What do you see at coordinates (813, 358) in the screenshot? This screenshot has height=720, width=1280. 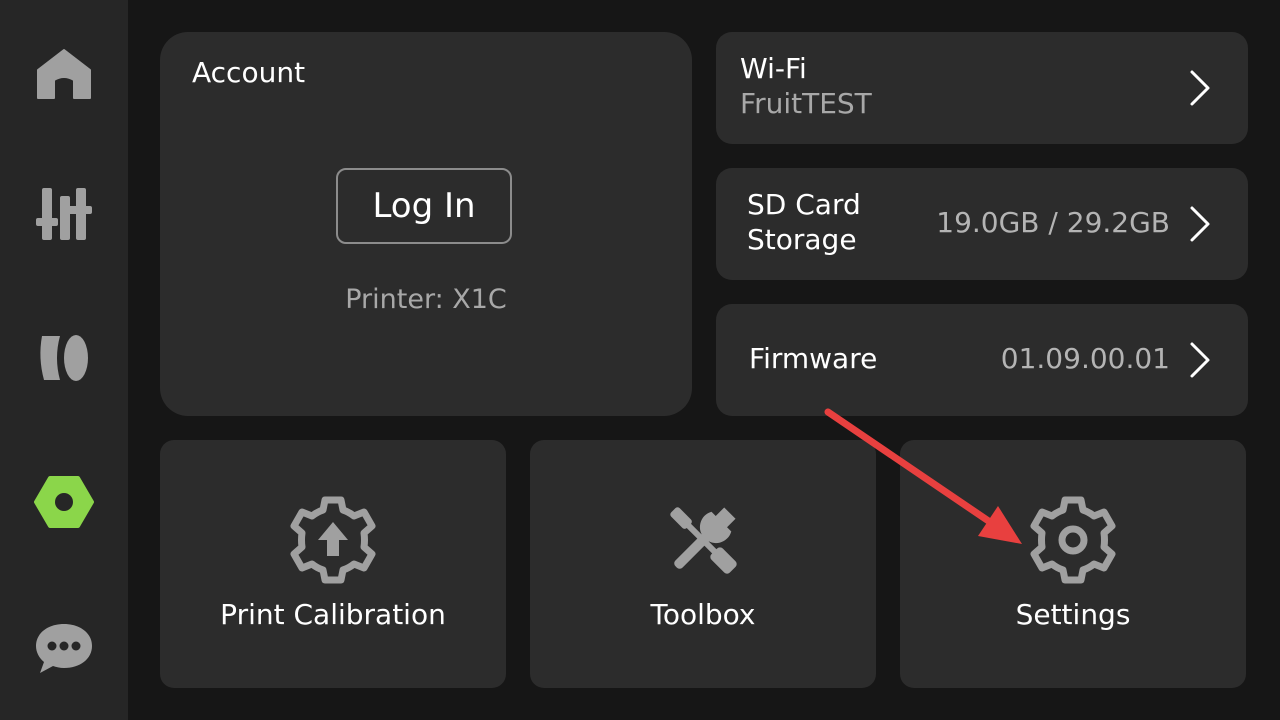 I see `firmware-title: Firmware` at bounding box center [813, 358].